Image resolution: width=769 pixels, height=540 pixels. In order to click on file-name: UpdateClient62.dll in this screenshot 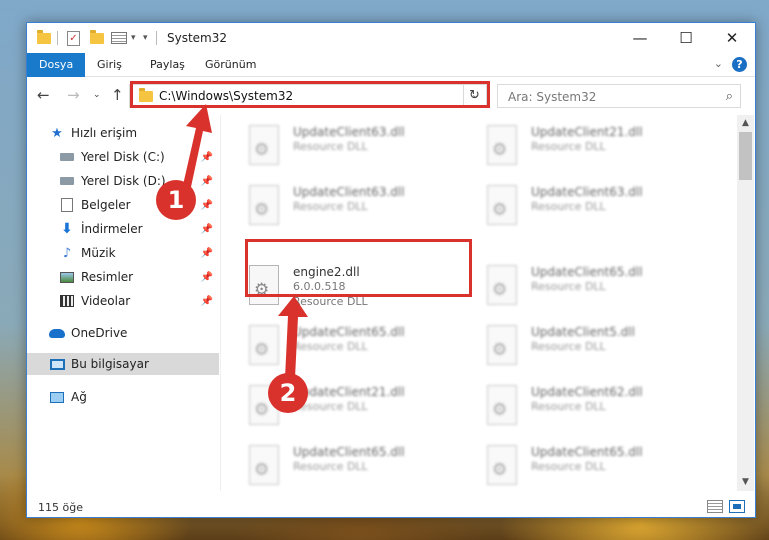, I will do `click(587, 392)`.